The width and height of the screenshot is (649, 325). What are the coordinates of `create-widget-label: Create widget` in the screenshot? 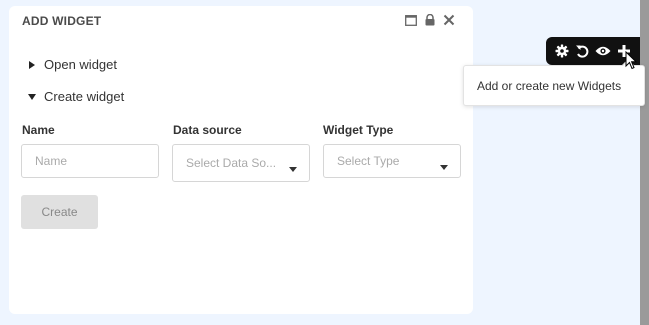 It's located at (84, 96).